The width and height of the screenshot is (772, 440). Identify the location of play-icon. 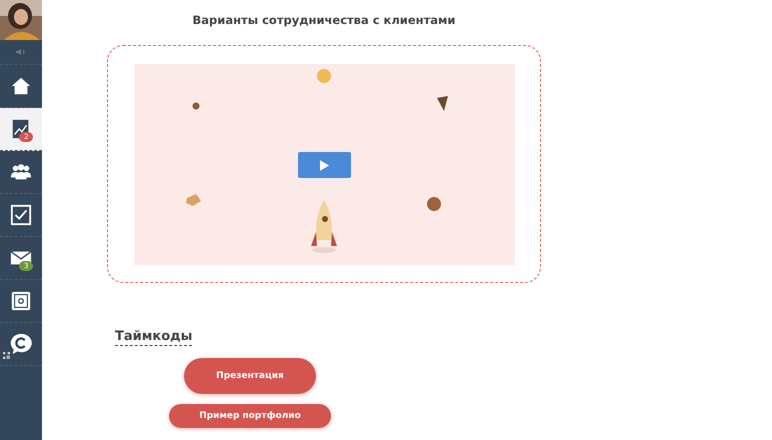
(324, 165).